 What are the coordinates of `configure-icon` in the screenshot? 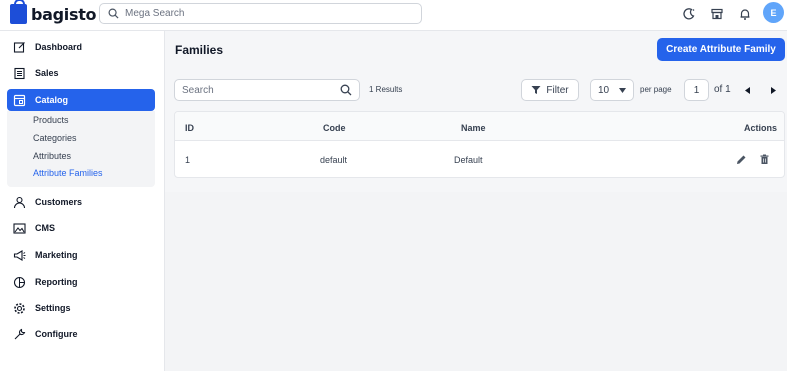 It's located at (19, 334).